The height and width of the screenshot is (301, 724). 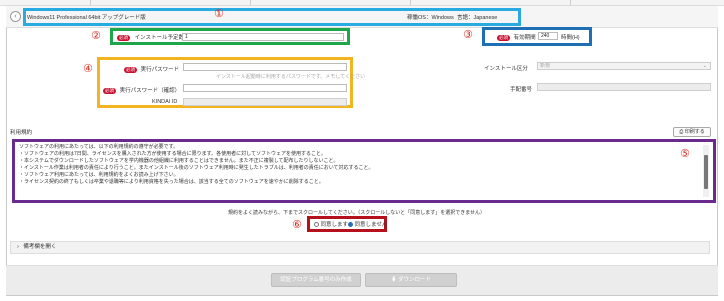 I want to click on radio-icon, so click(x=316, y=225).